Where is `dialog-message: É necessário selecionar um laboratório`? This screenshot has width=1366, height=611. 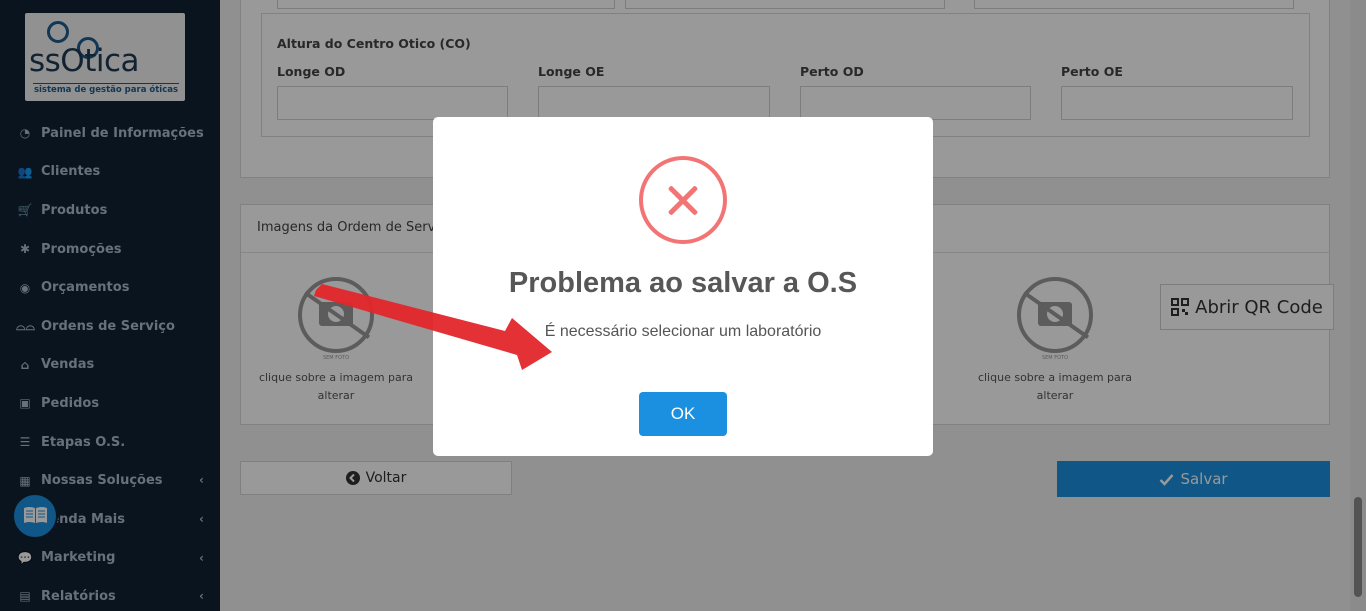 dialog-message: É necessário selecionar um laboratório is located at coordinates (683, 331).